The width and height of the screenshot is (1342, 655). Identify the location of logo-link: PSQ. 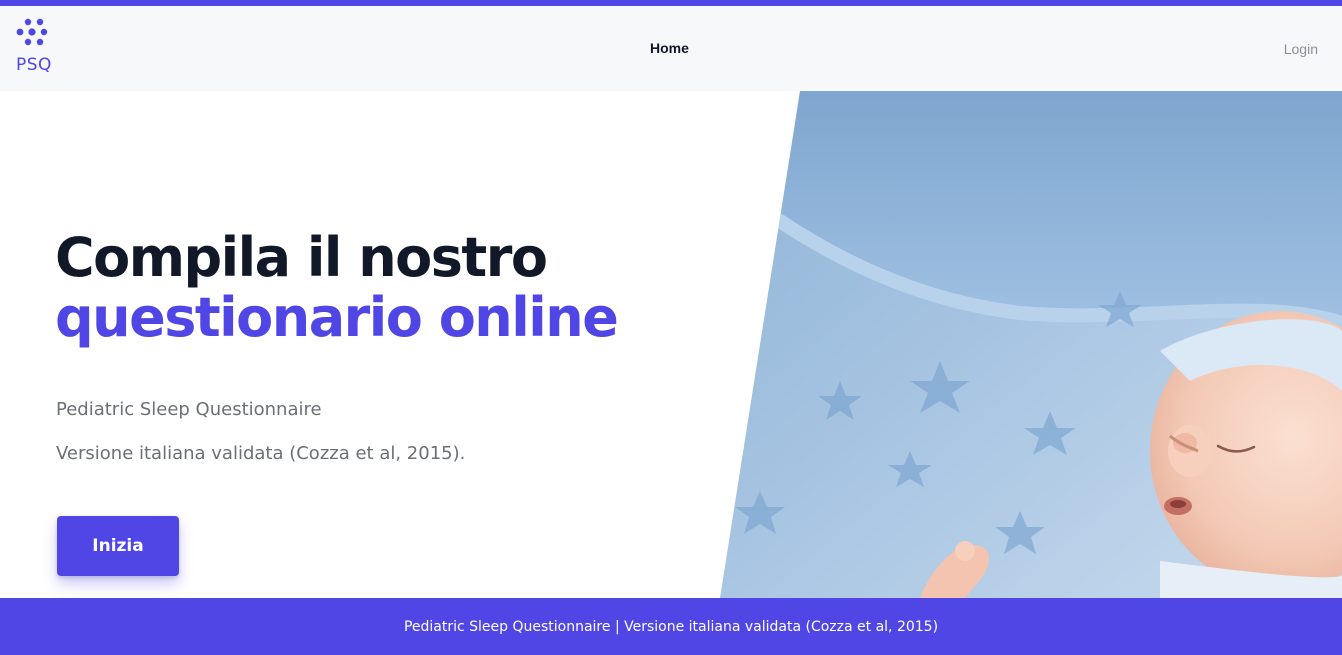
(36, 48).